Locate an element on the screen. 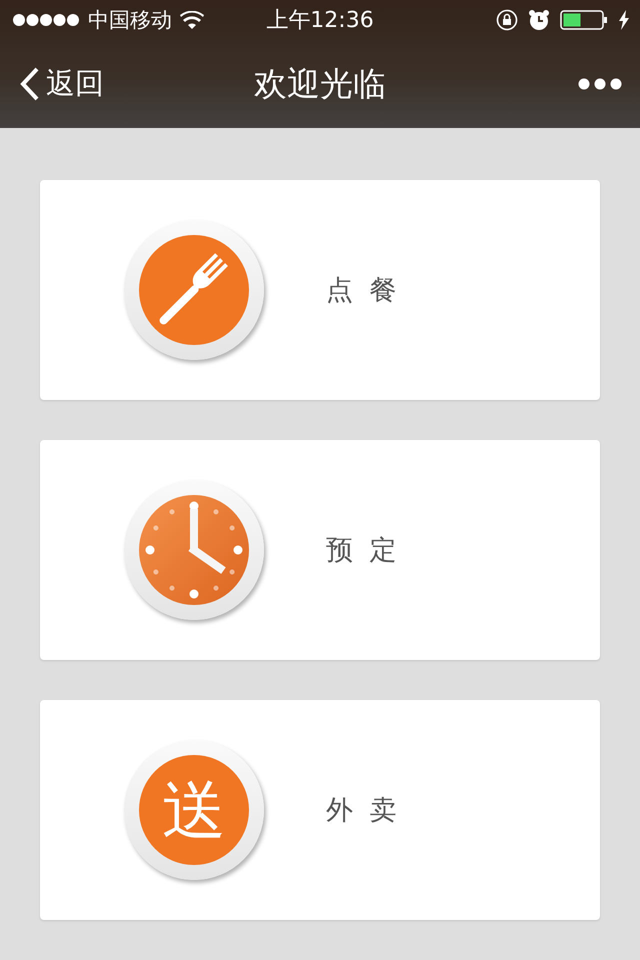 This screenshot has width=640, height=960. menu-label: 点 餐 is located at coordinates (363, 291).